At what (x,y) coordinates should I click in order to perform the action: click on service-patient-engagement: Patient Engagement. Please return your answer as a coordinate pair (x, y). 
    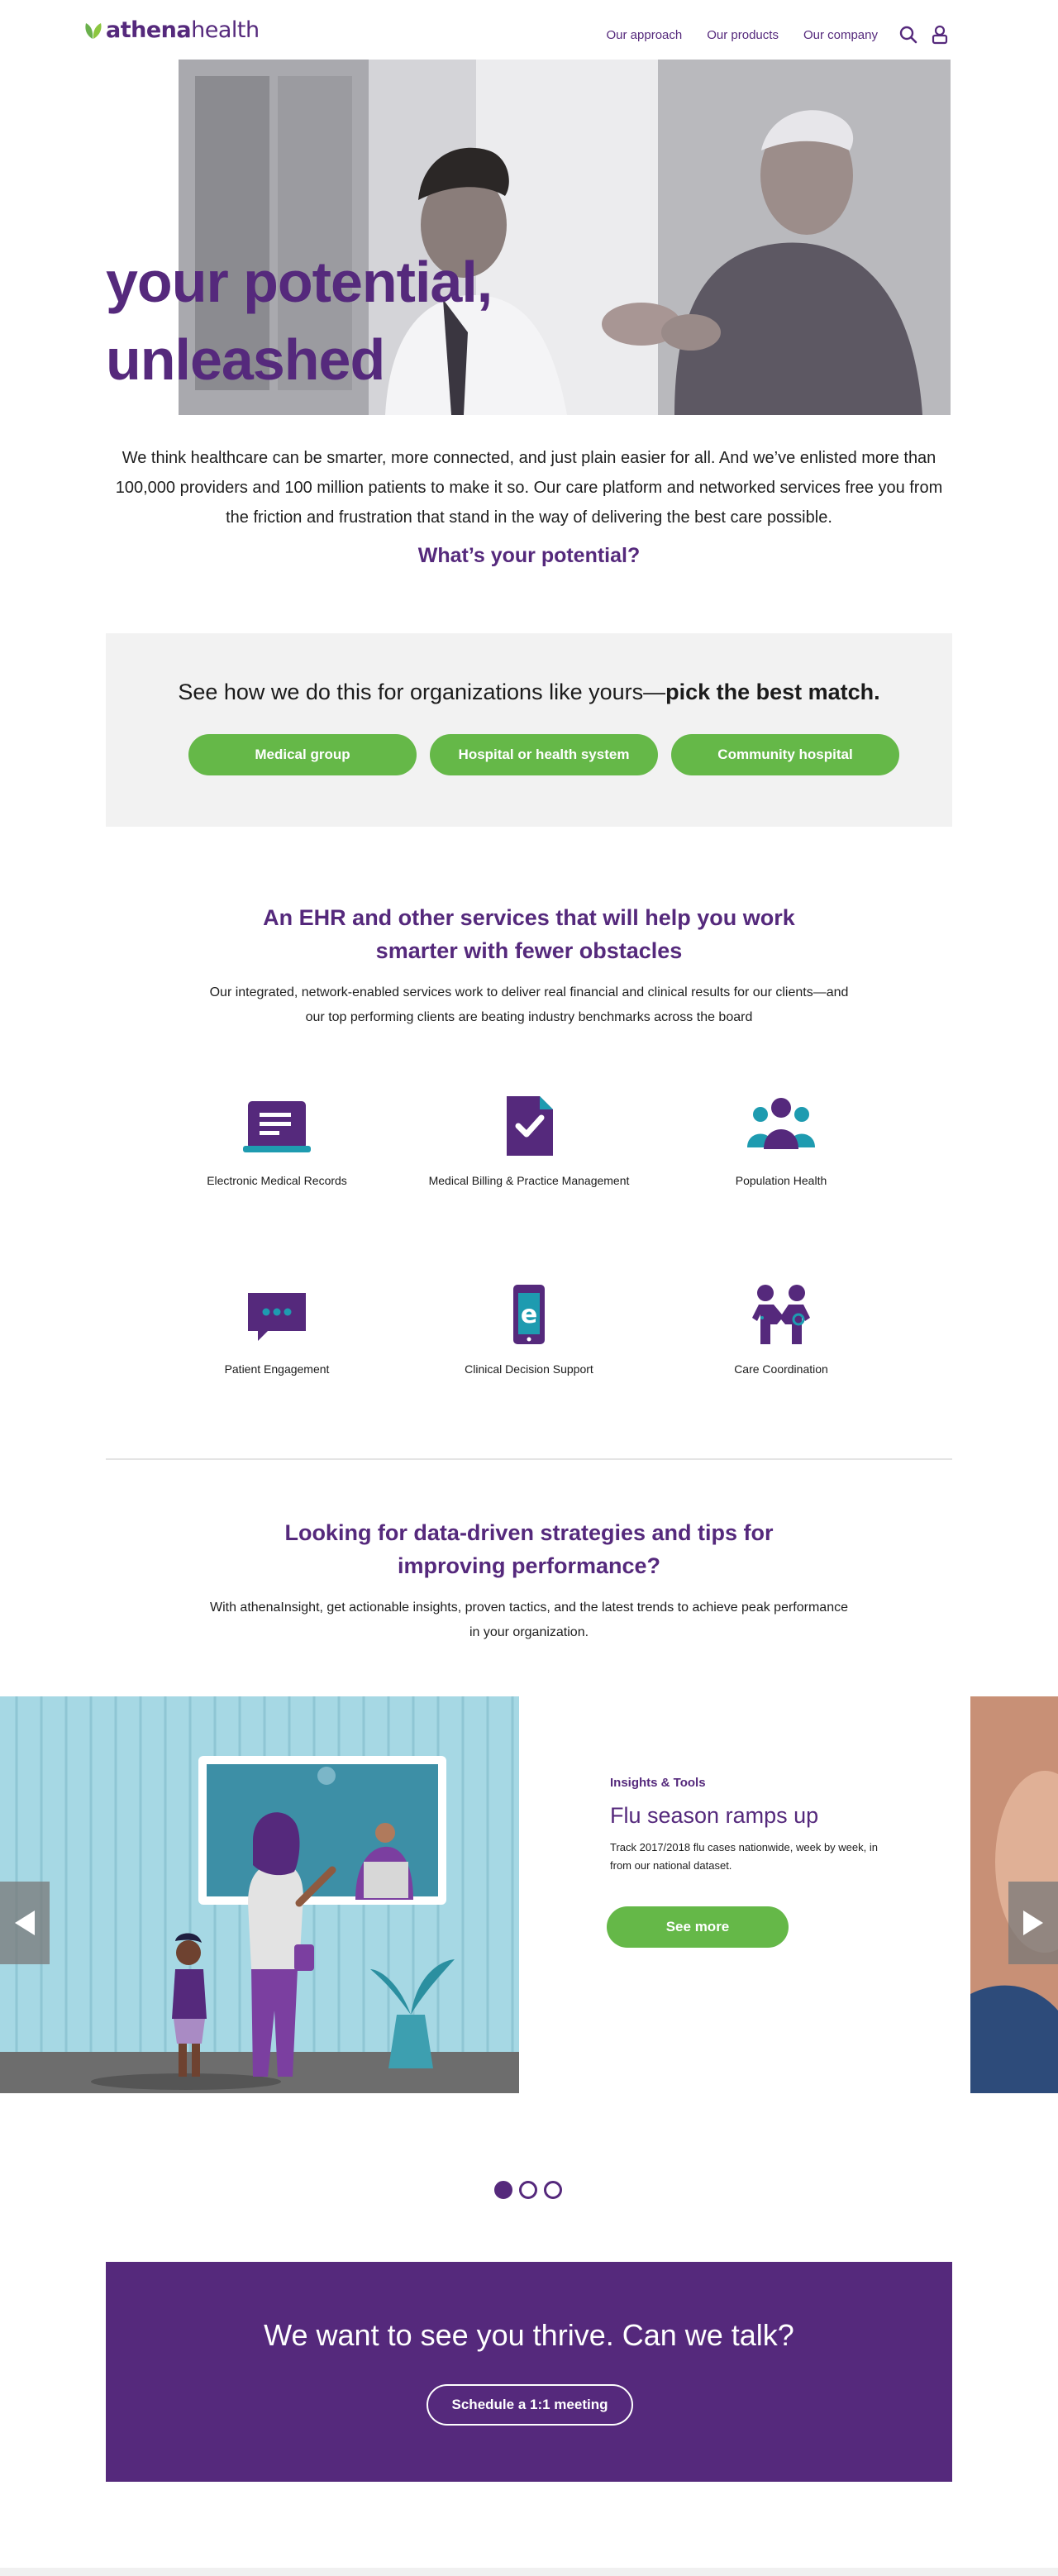
    Looking at the image, I should click on (276, 1329).